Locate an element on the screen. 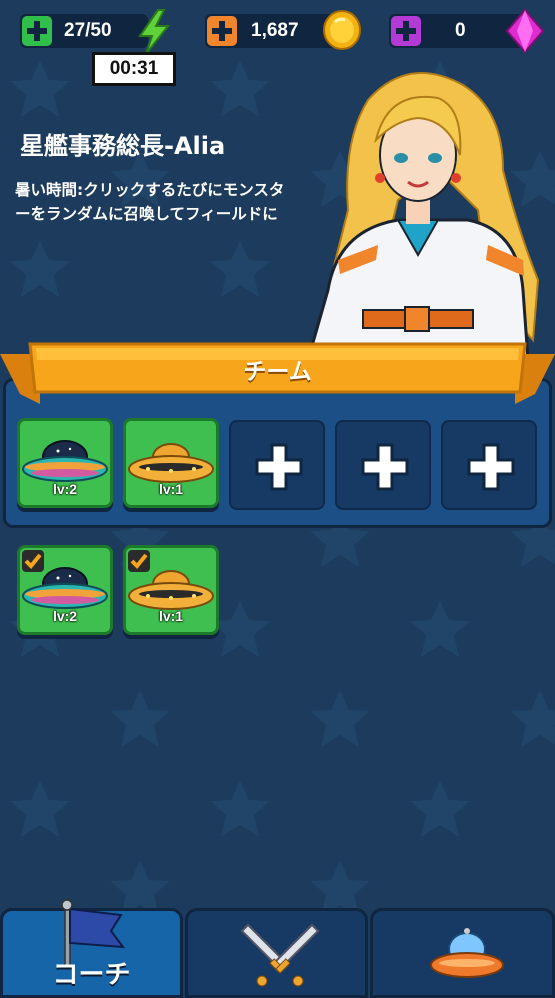  collection-unit-1: lv:2 is located at coordinates (65, 590).